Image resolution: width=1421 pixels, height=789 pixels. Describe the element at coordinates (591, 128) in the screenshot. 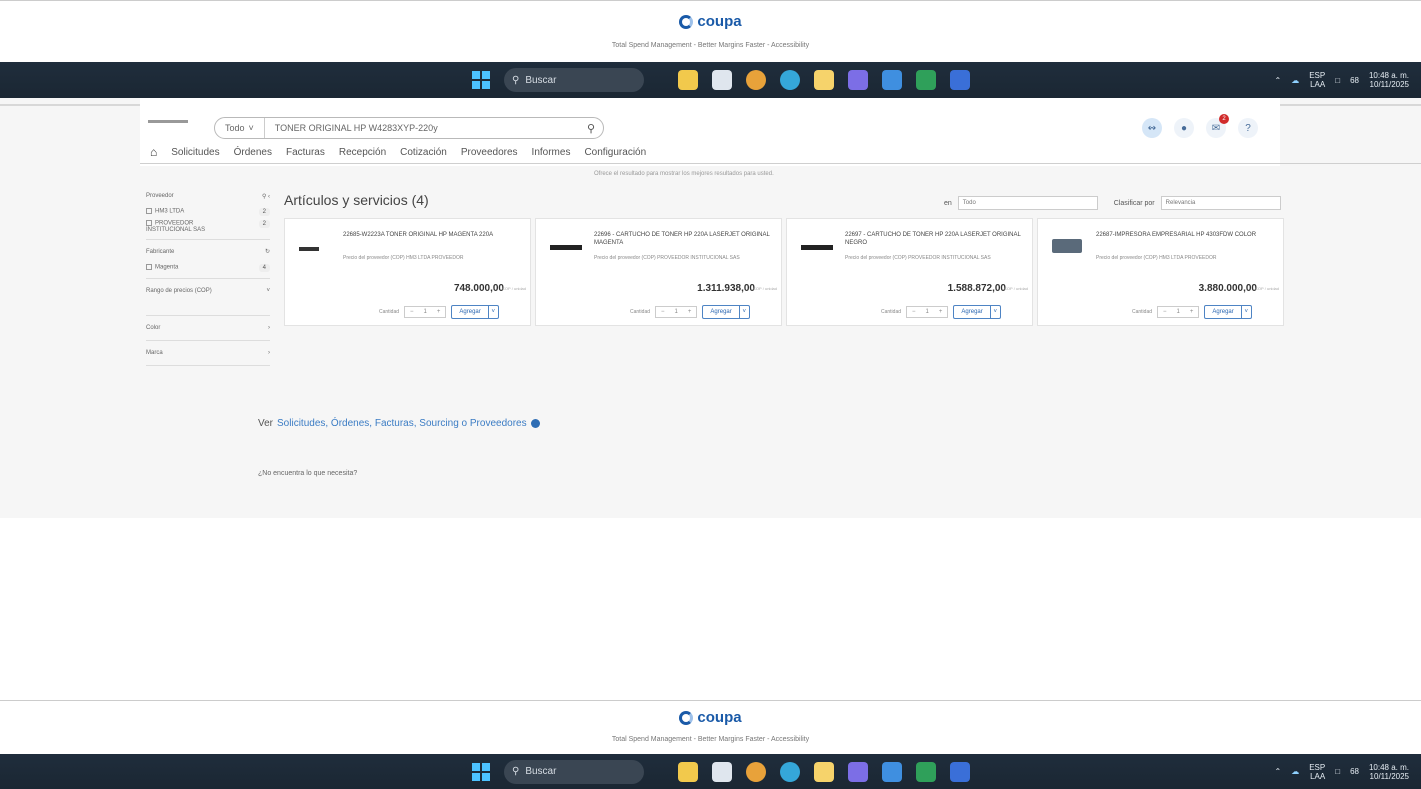

I see `search-icon: ⚲` at that location.